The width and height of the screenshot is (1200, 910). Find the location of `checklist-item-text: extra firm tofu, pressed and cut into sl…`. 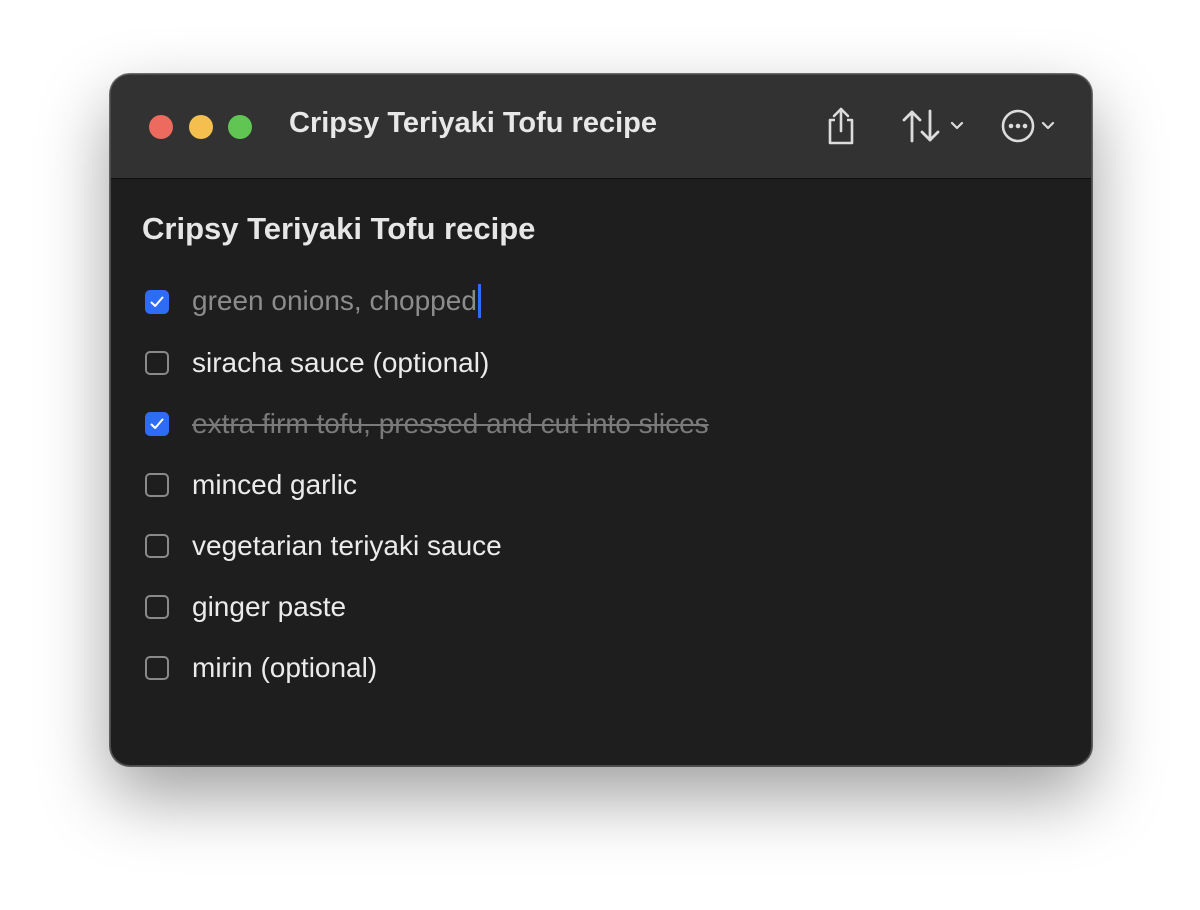

checklist-item-text: extra firm tofu, pressed and cut into sl… is located at coordinates (450, 424).